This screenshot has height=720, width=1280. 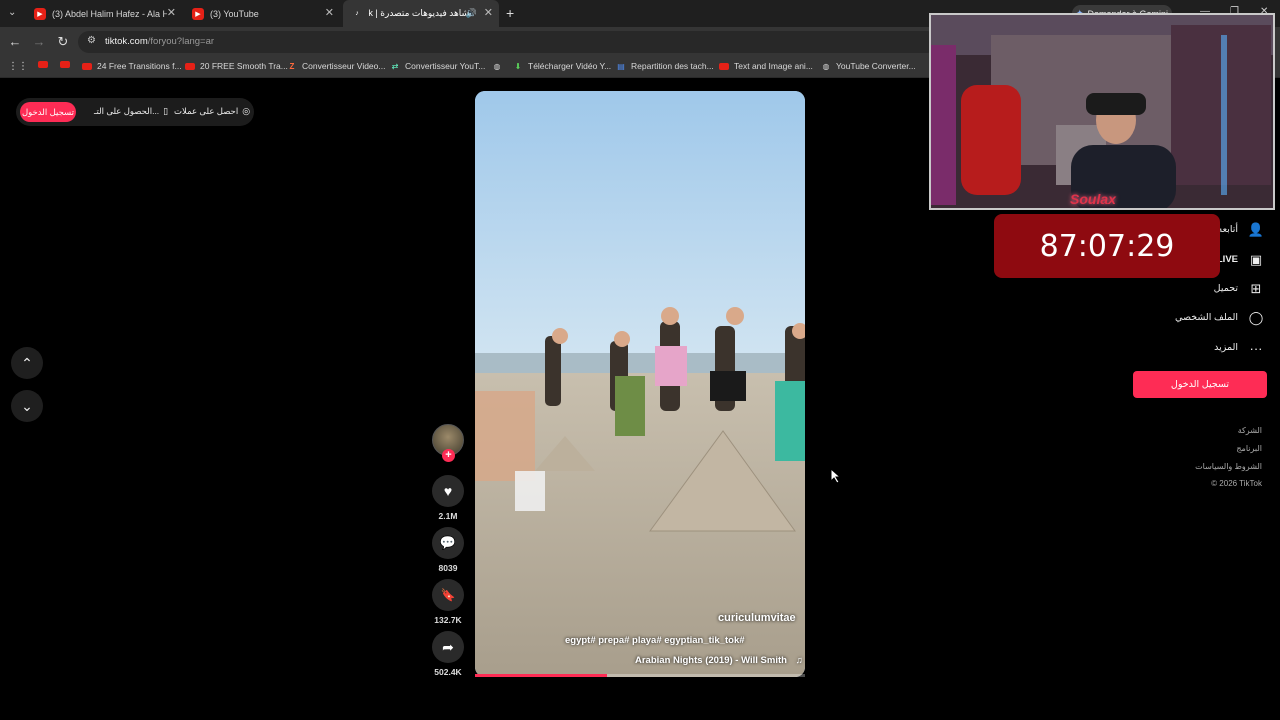 I want to click on comment-button: 💬, so click(x=448, y=543).